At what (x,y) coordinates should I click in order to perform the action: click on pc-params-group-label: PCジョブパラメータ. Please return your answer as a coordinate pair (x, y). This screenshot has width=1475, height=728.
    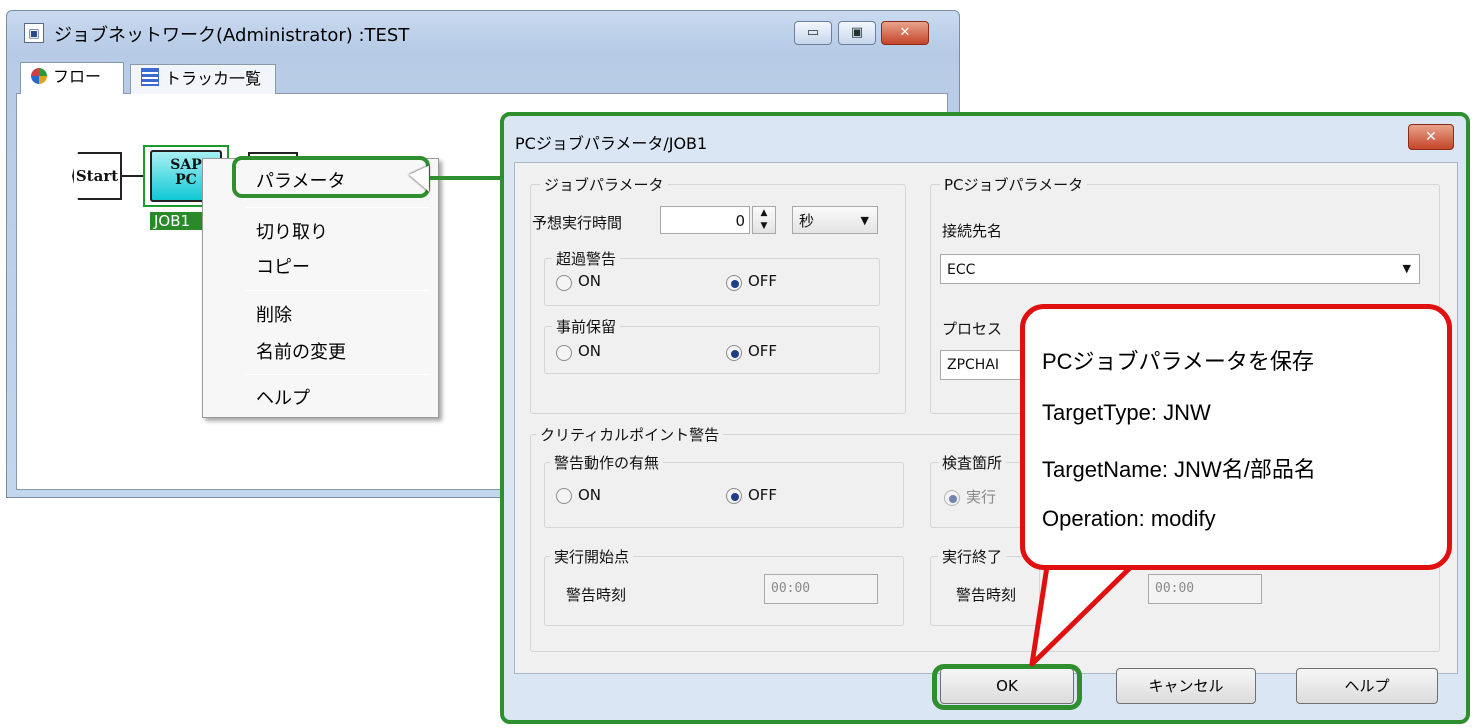
    Looking at the image, I should click on (1014, 184).